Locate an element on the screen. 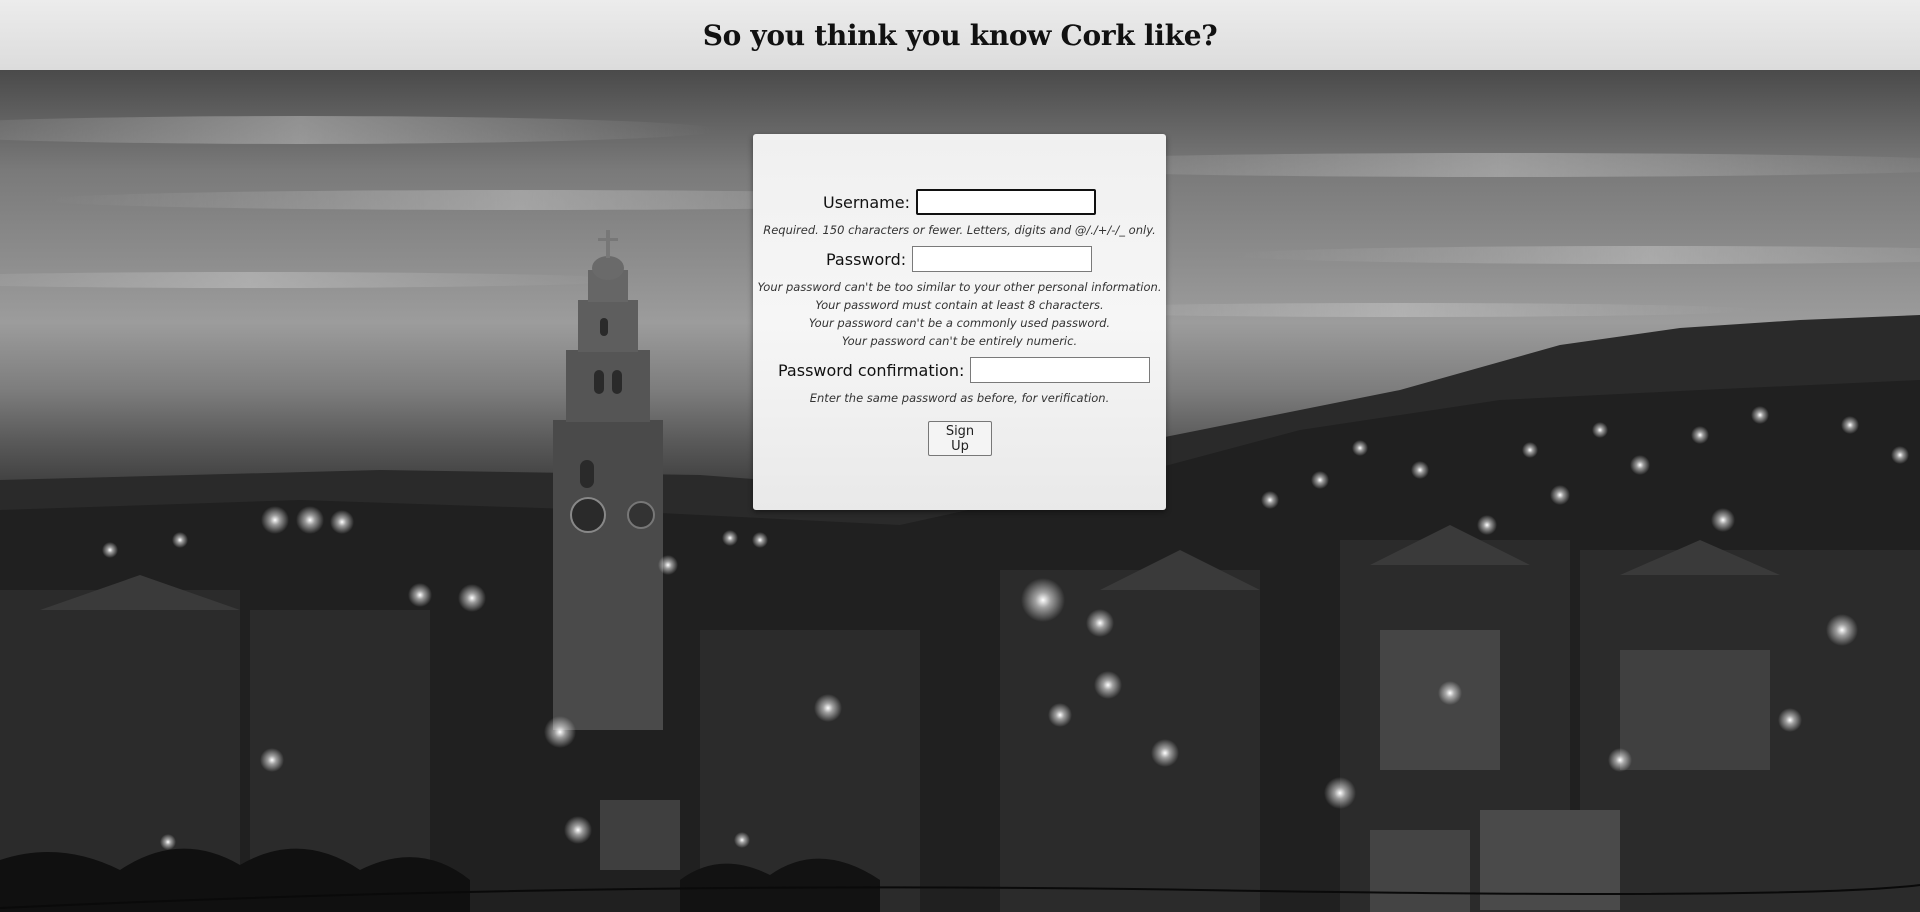 The height and width of the screenshot is (912, 1920). username-input is located at coordinates (1005, 202).